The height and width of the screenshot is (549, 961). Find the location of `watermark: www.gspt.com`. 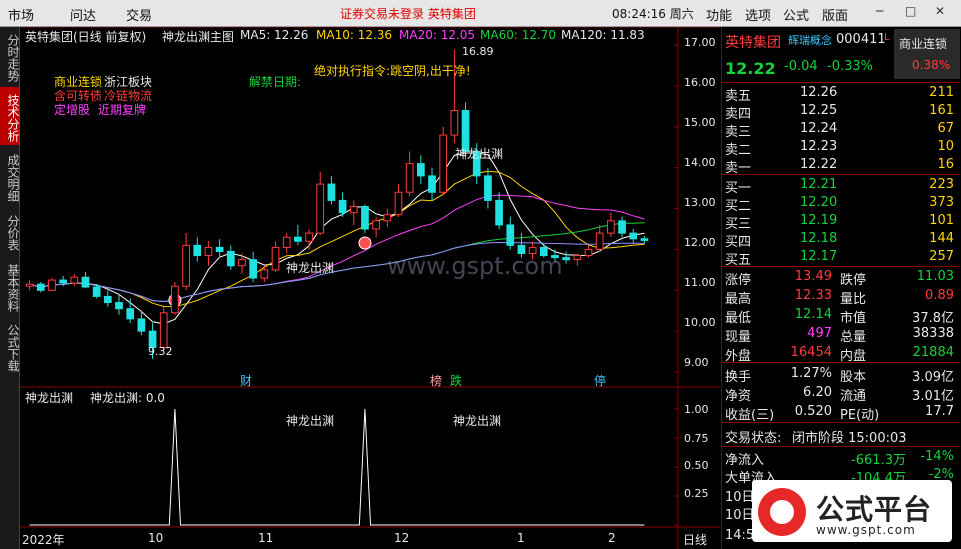

watermark: www.gspt.com is located at coordinates (475, 266).